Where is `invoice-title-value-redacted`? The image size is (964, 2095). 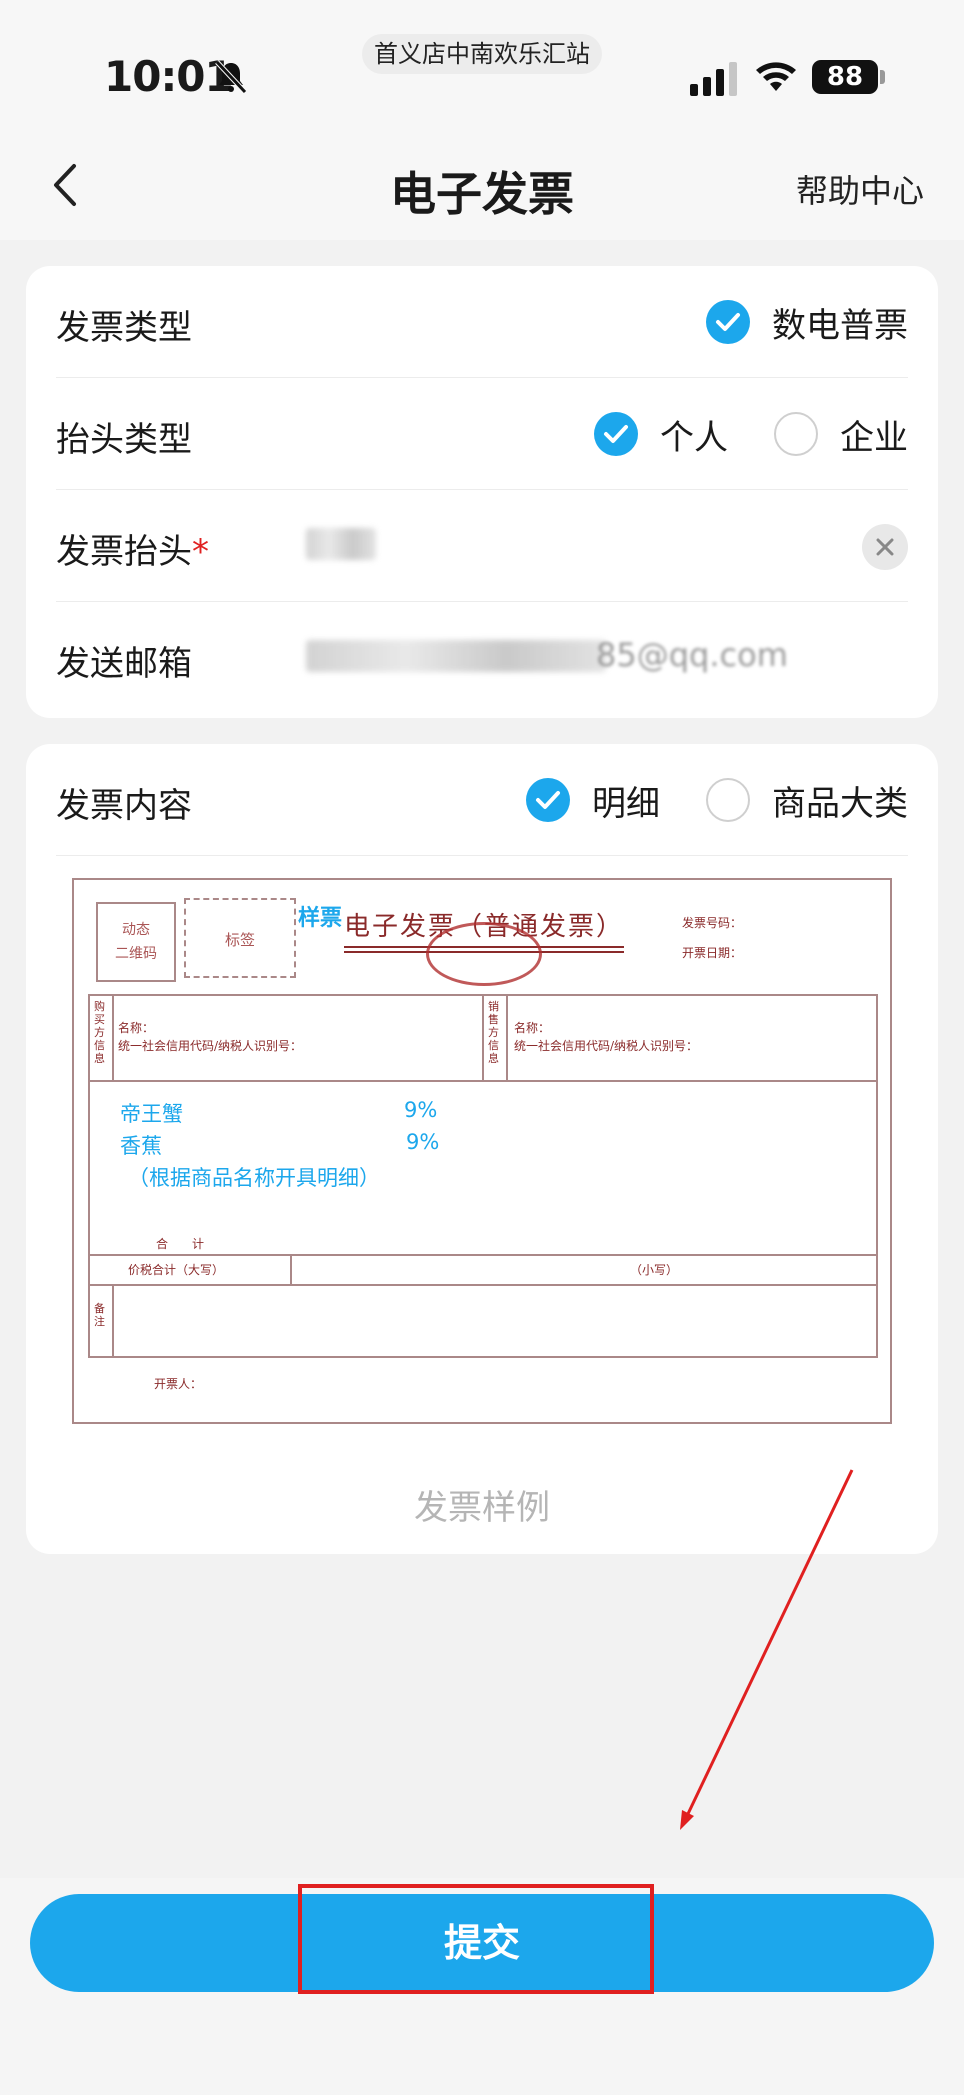 invoice-title-value-redacted is located at coordinates (341, 544).